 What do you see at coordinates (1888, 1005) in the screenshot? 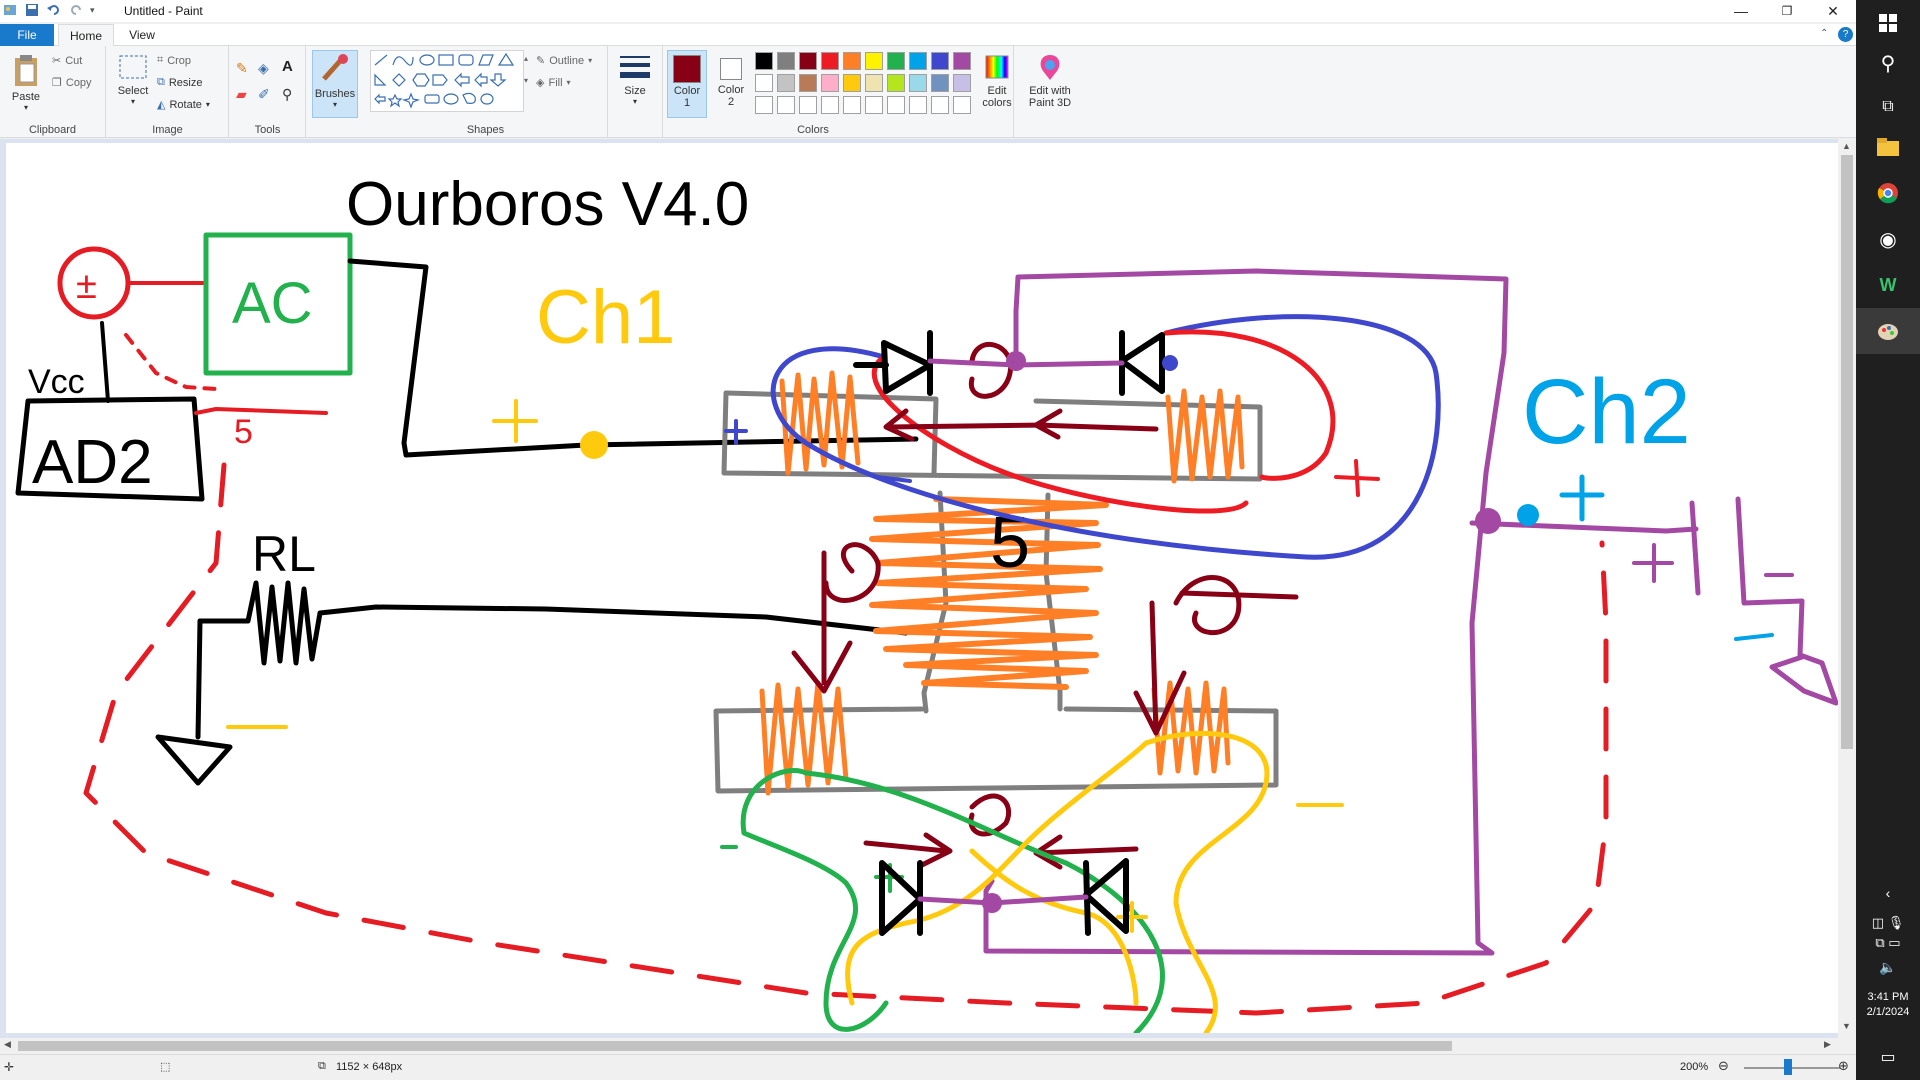
I see `clock: 3:41 PM 2/1/2024` at bounding box center [1888, 1005].